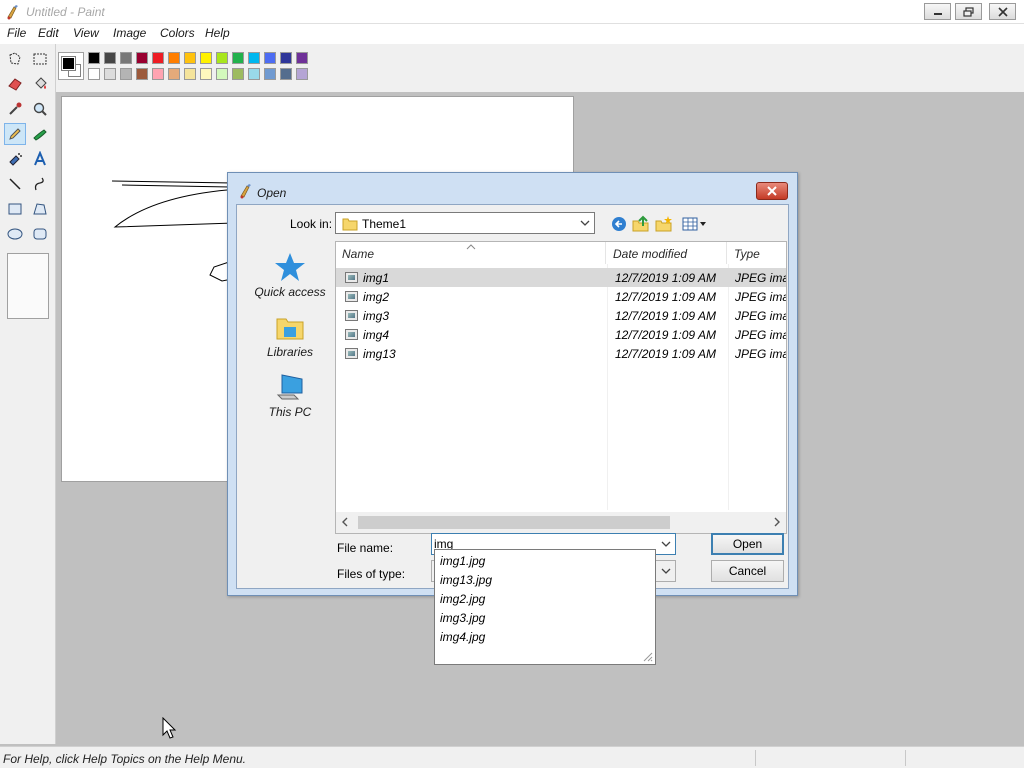 The height and width of the screenshot is (768, 1024). I want to click on file-row: img1 12/7/2019 1:09 AM JPEG image, so click(561, 277).